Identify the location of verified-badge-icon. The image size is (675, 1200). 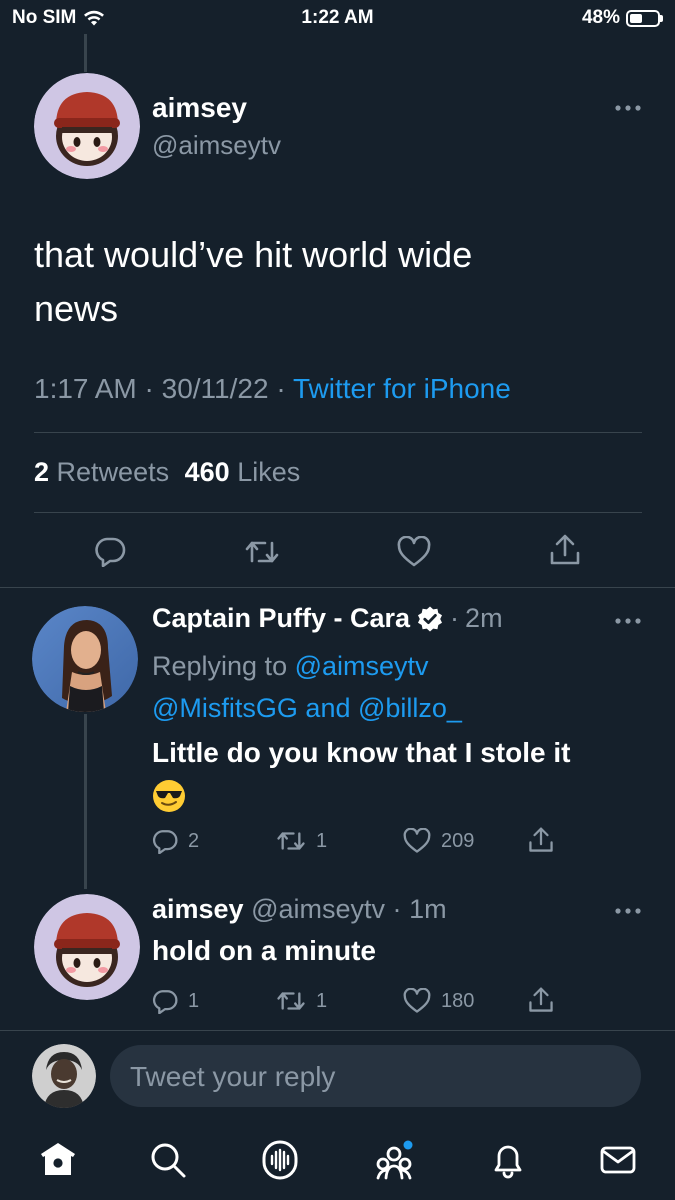
(430, 618).